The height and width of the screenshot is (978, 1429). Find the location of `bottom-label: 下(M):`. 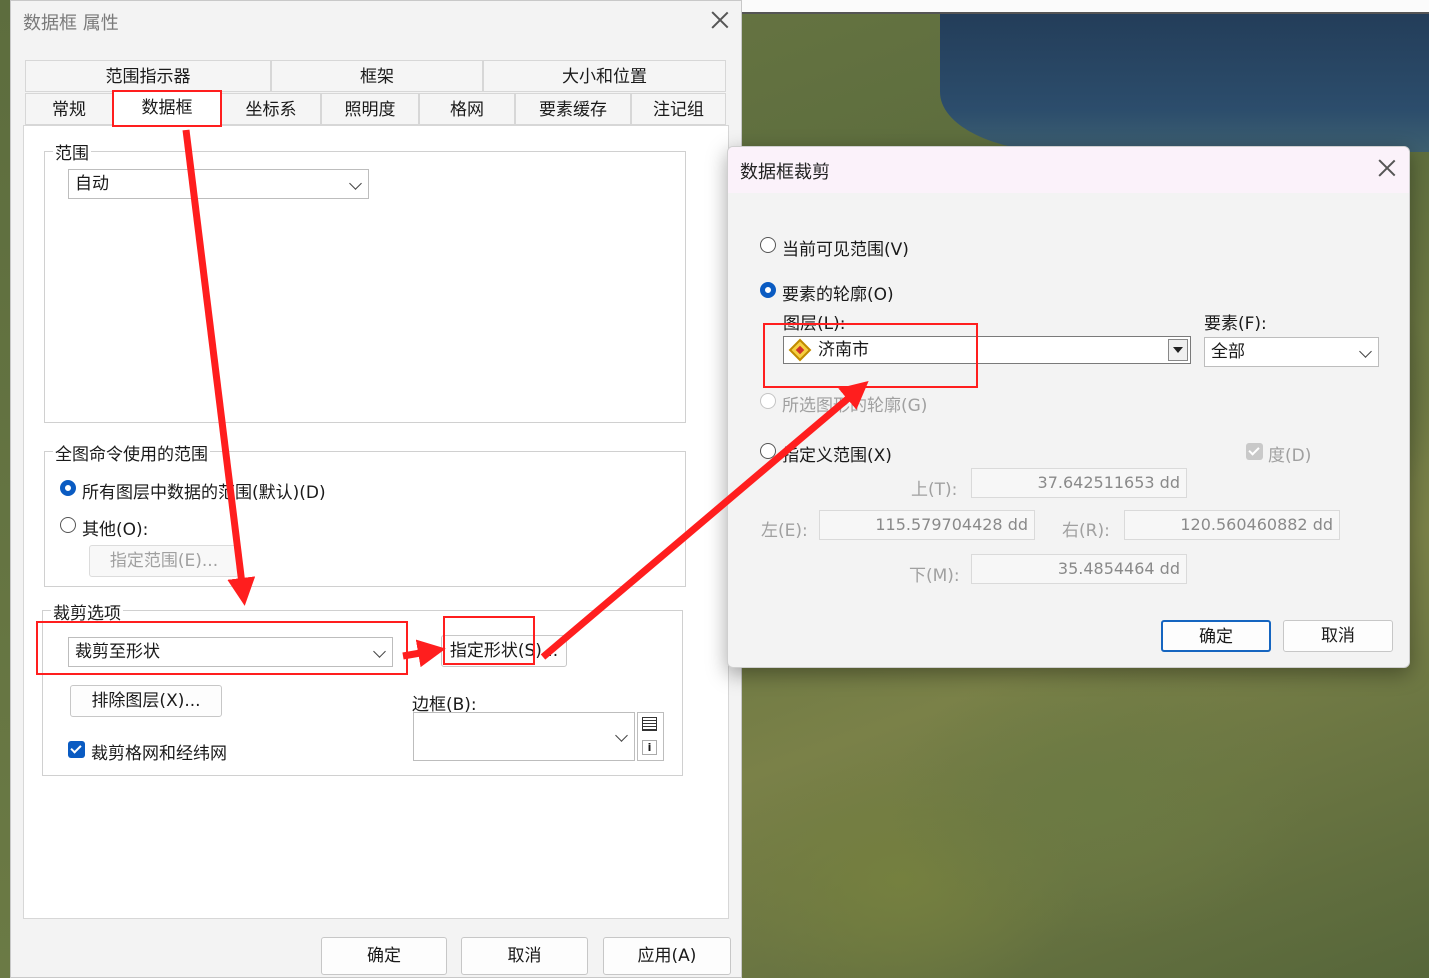

bottom-label: 下(M): is located at coordinates (934, 576).